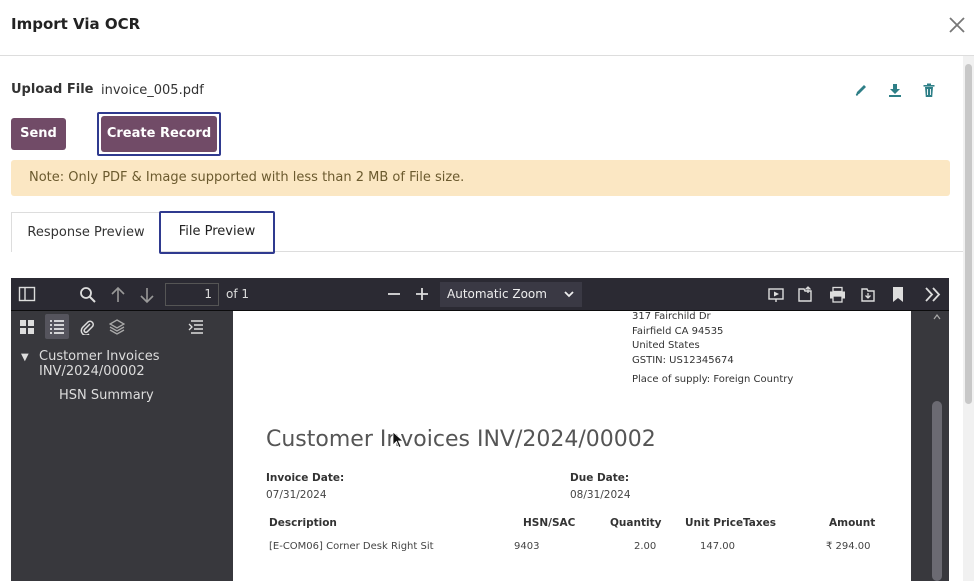 This screenshot has width=974, height=581. Describe the element at coordinates (27, 294) in the screenshot. I see `sidebar-toggle-icon` at that location.